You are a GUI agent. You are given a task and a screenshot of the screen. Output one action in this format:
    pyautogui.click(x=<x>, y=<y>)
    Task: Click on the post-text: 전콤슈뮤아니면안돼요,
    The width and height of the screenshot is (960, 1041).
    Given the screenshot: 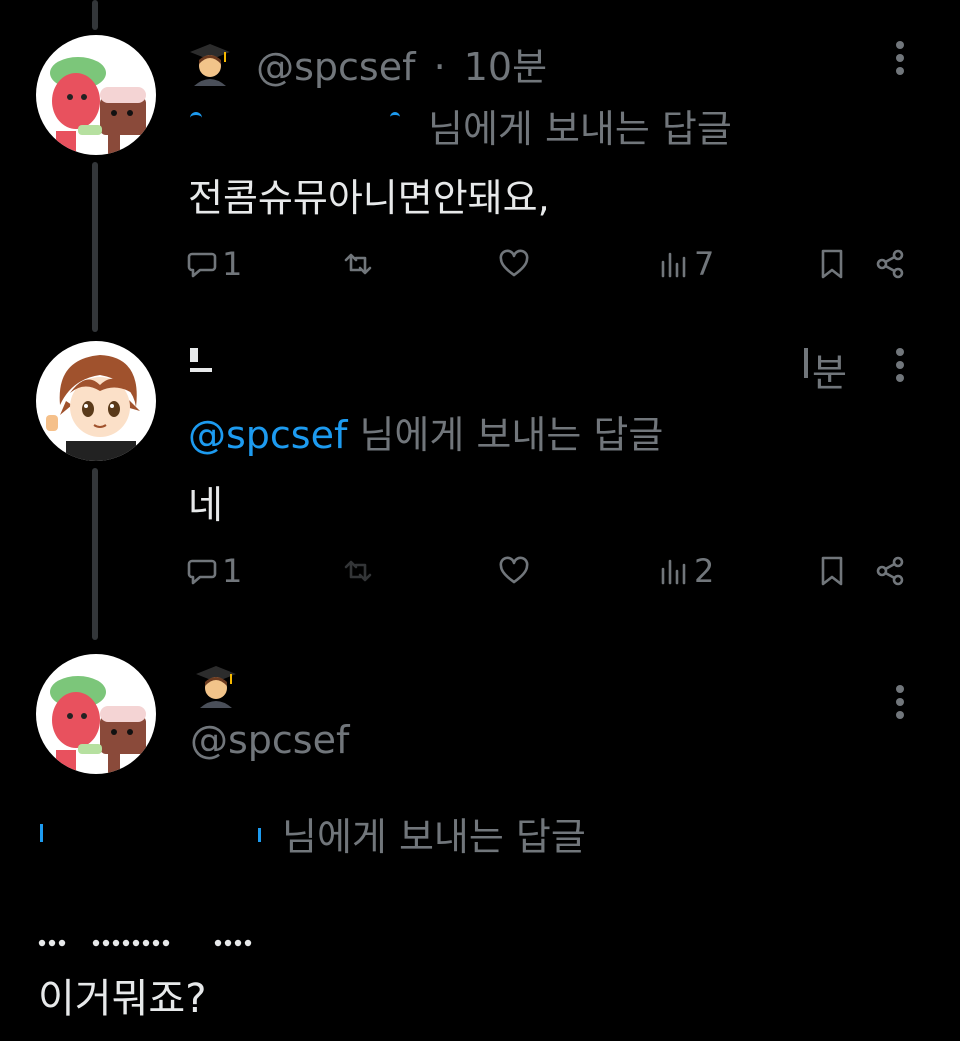 What is the action you would take?
    pyautogui.click(x=369, y=198)
    